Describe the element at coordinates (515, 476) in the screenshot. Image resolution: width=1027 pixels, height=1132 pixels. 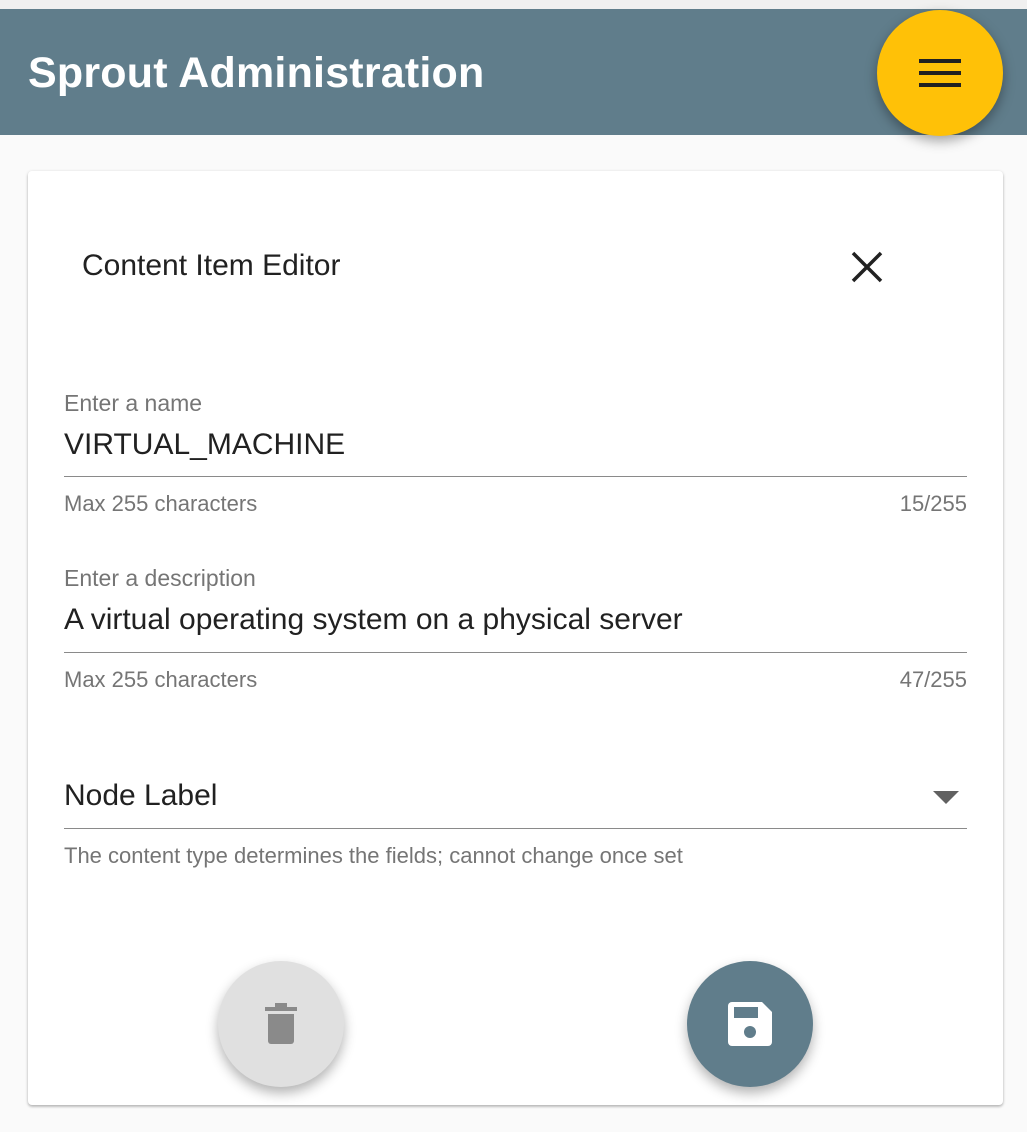
I see `name-underline` at that location.